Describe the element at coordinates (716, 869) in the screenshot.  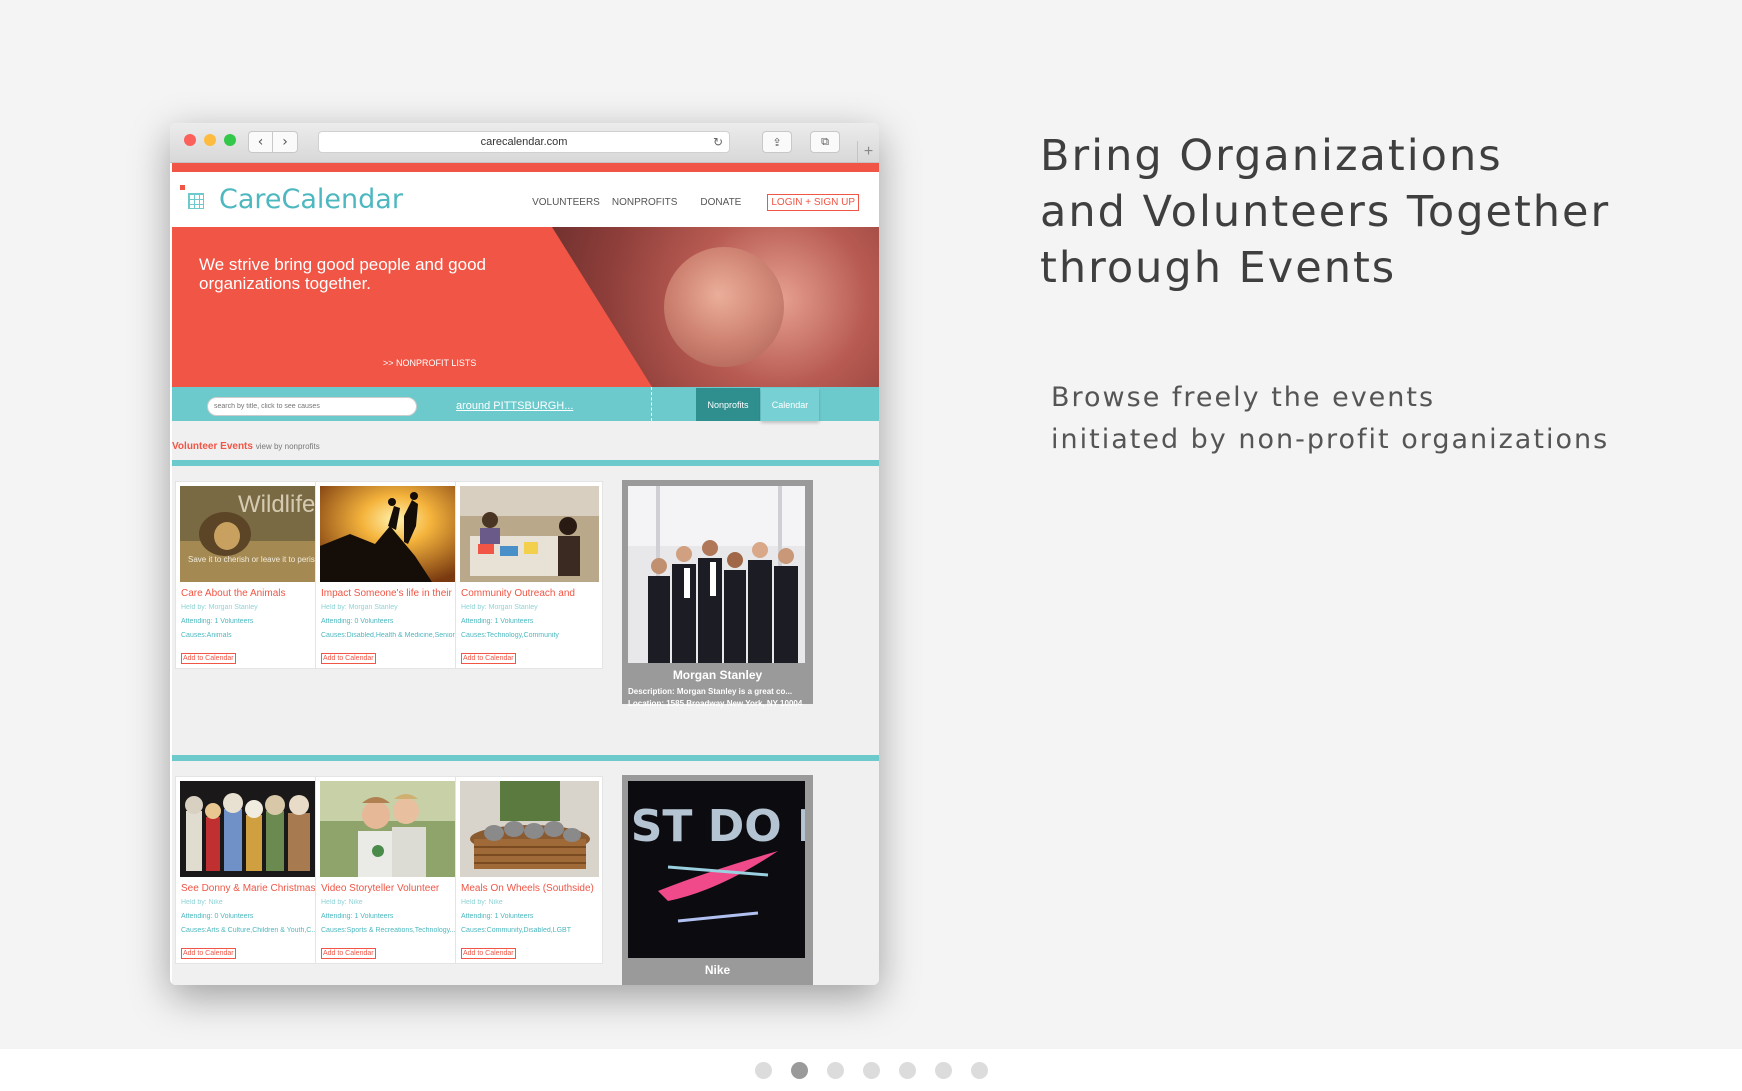
I see `just-do-it-poster-image: JUST DO IT.` at that location.